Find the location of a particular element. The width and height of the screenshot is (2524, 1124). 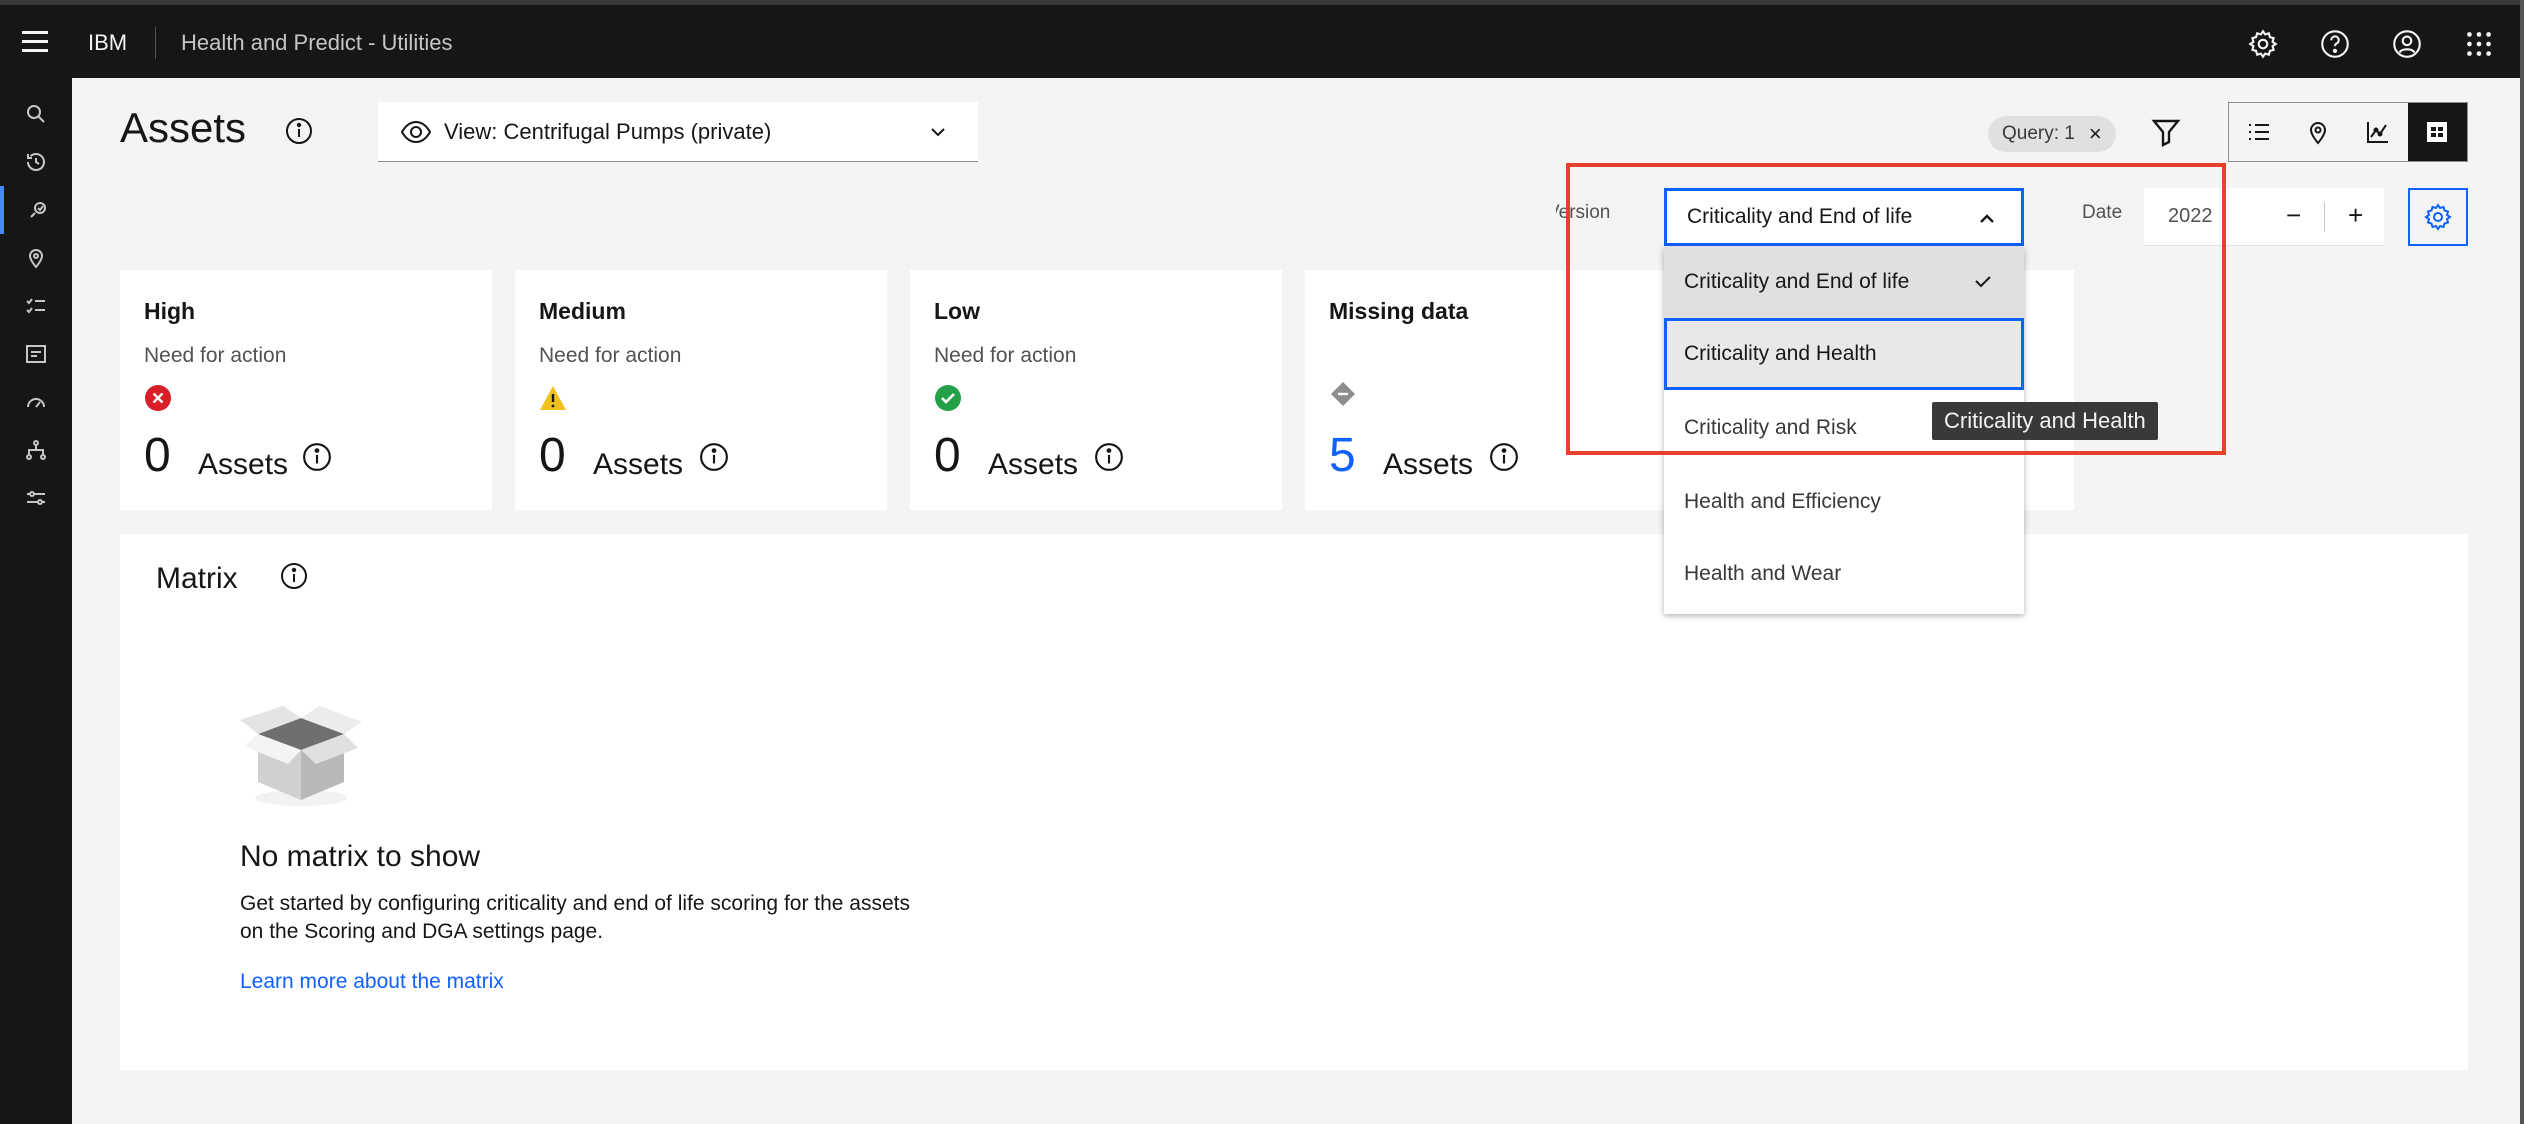

settings-adjust-icon is located at coordinates (36, 498).